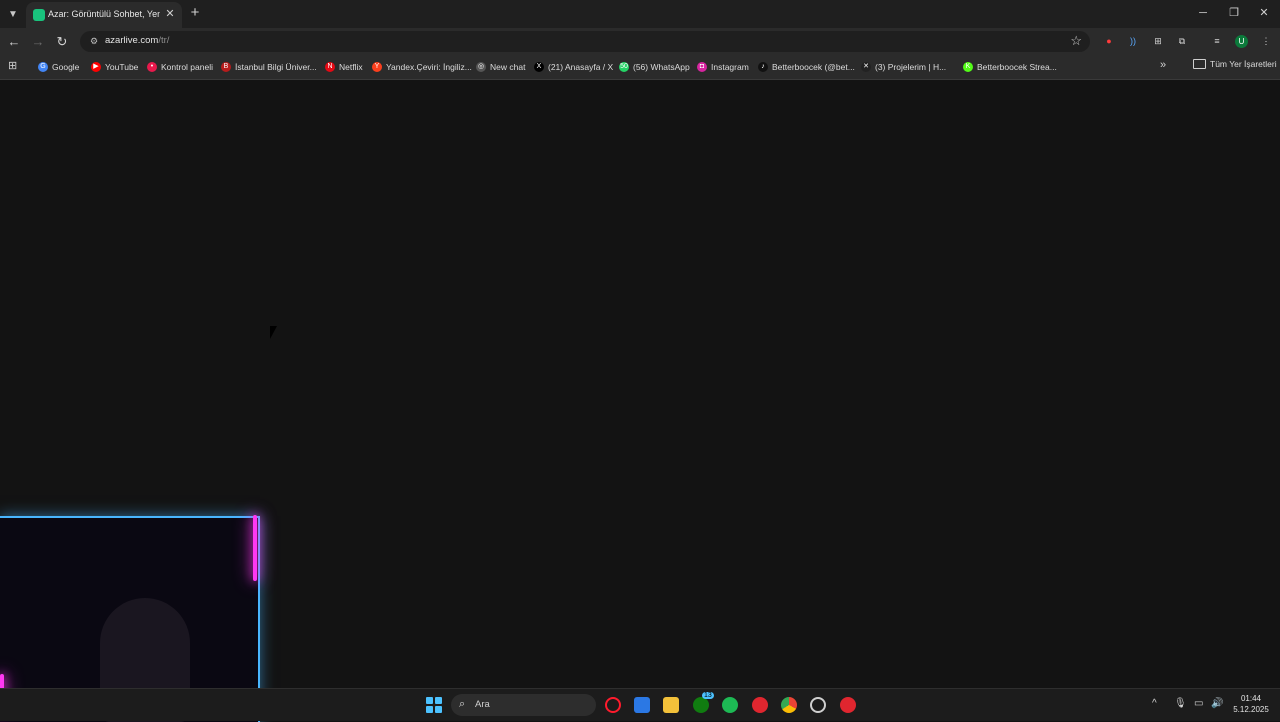 The height and width of the screenshot is (722, 1280). Describe the element at coordinates (1243, 64) in the screenshot. I see `all-bookmarks-label: Tüm Yer İşaretleri` at that location.